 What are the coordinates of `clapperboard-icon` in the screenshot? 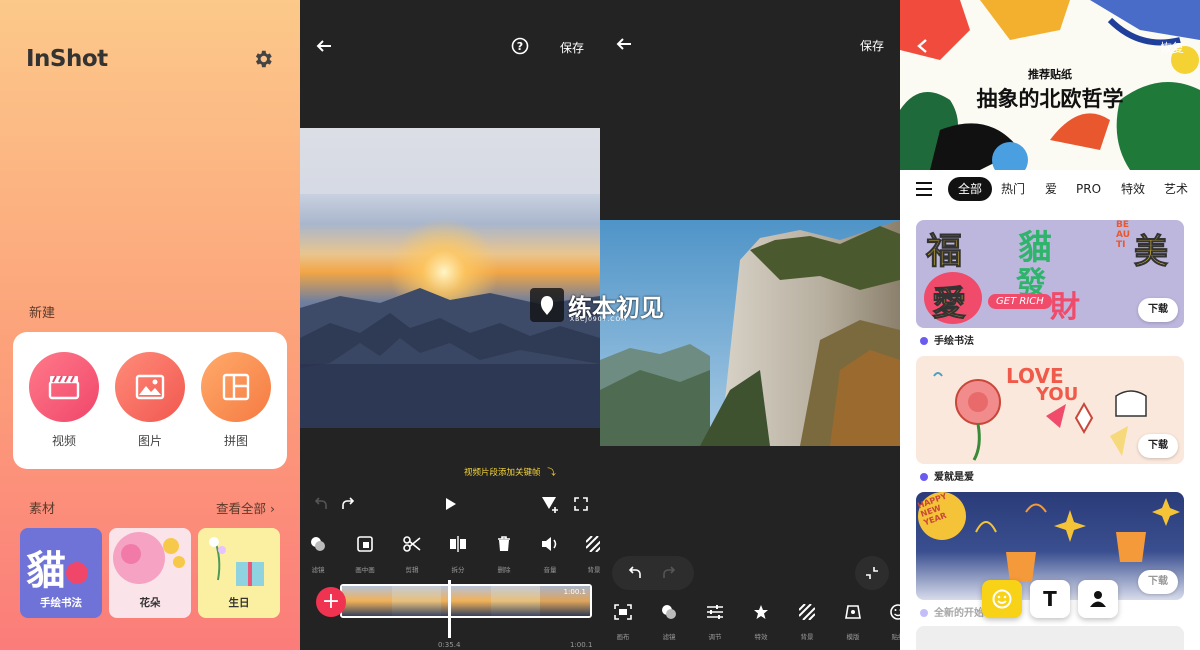 It's located at (64, 387).